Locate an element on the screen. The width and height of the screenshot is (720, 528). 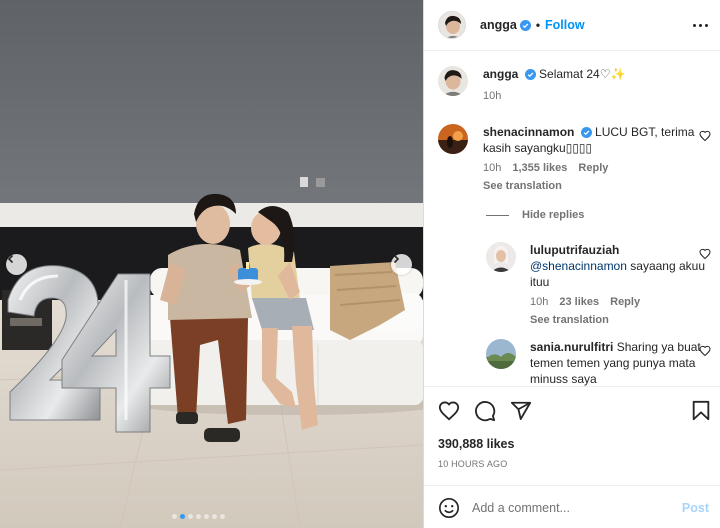
caption-username: angga is located at coordinates (500, 74).